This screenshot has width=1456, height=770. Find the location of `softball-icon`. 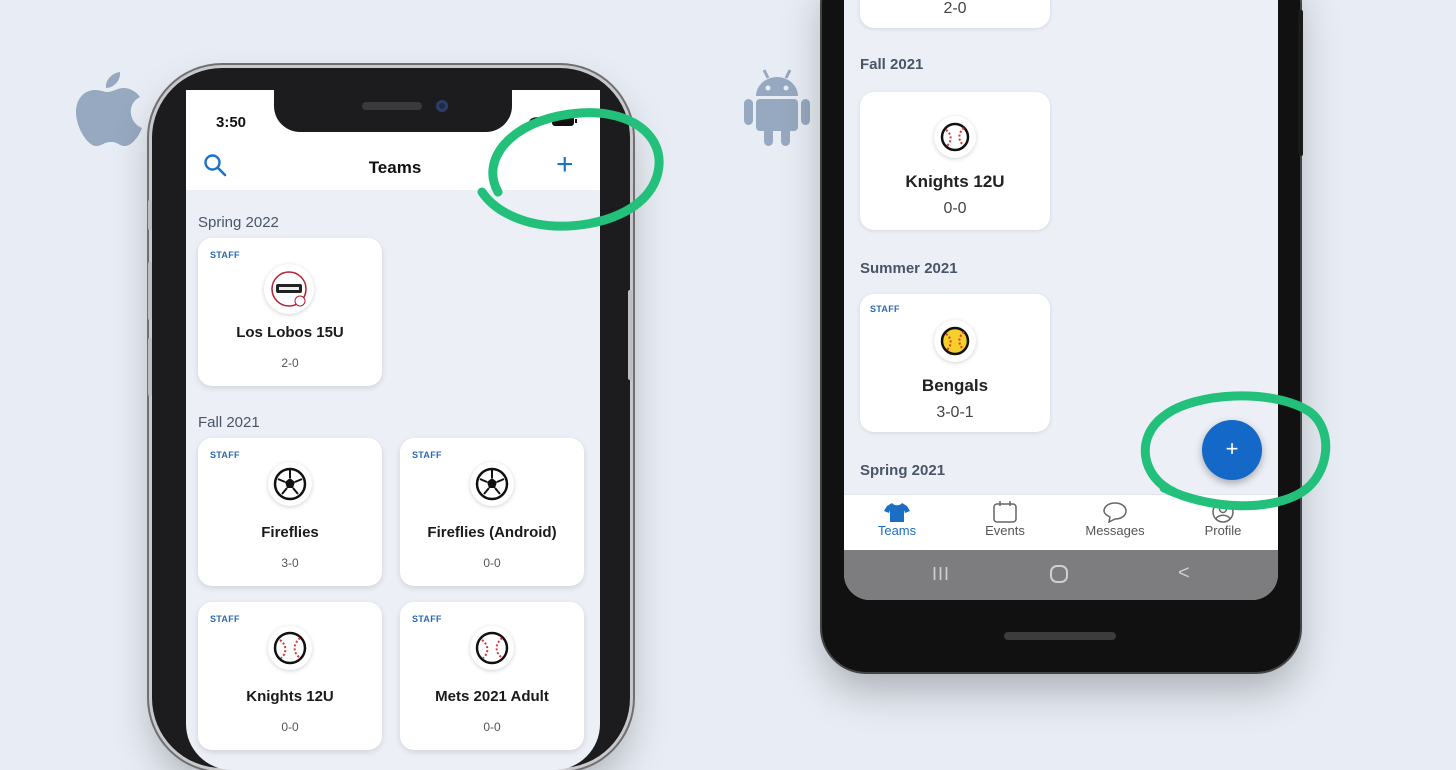

softball-icon is located at coordinates (955, 341).